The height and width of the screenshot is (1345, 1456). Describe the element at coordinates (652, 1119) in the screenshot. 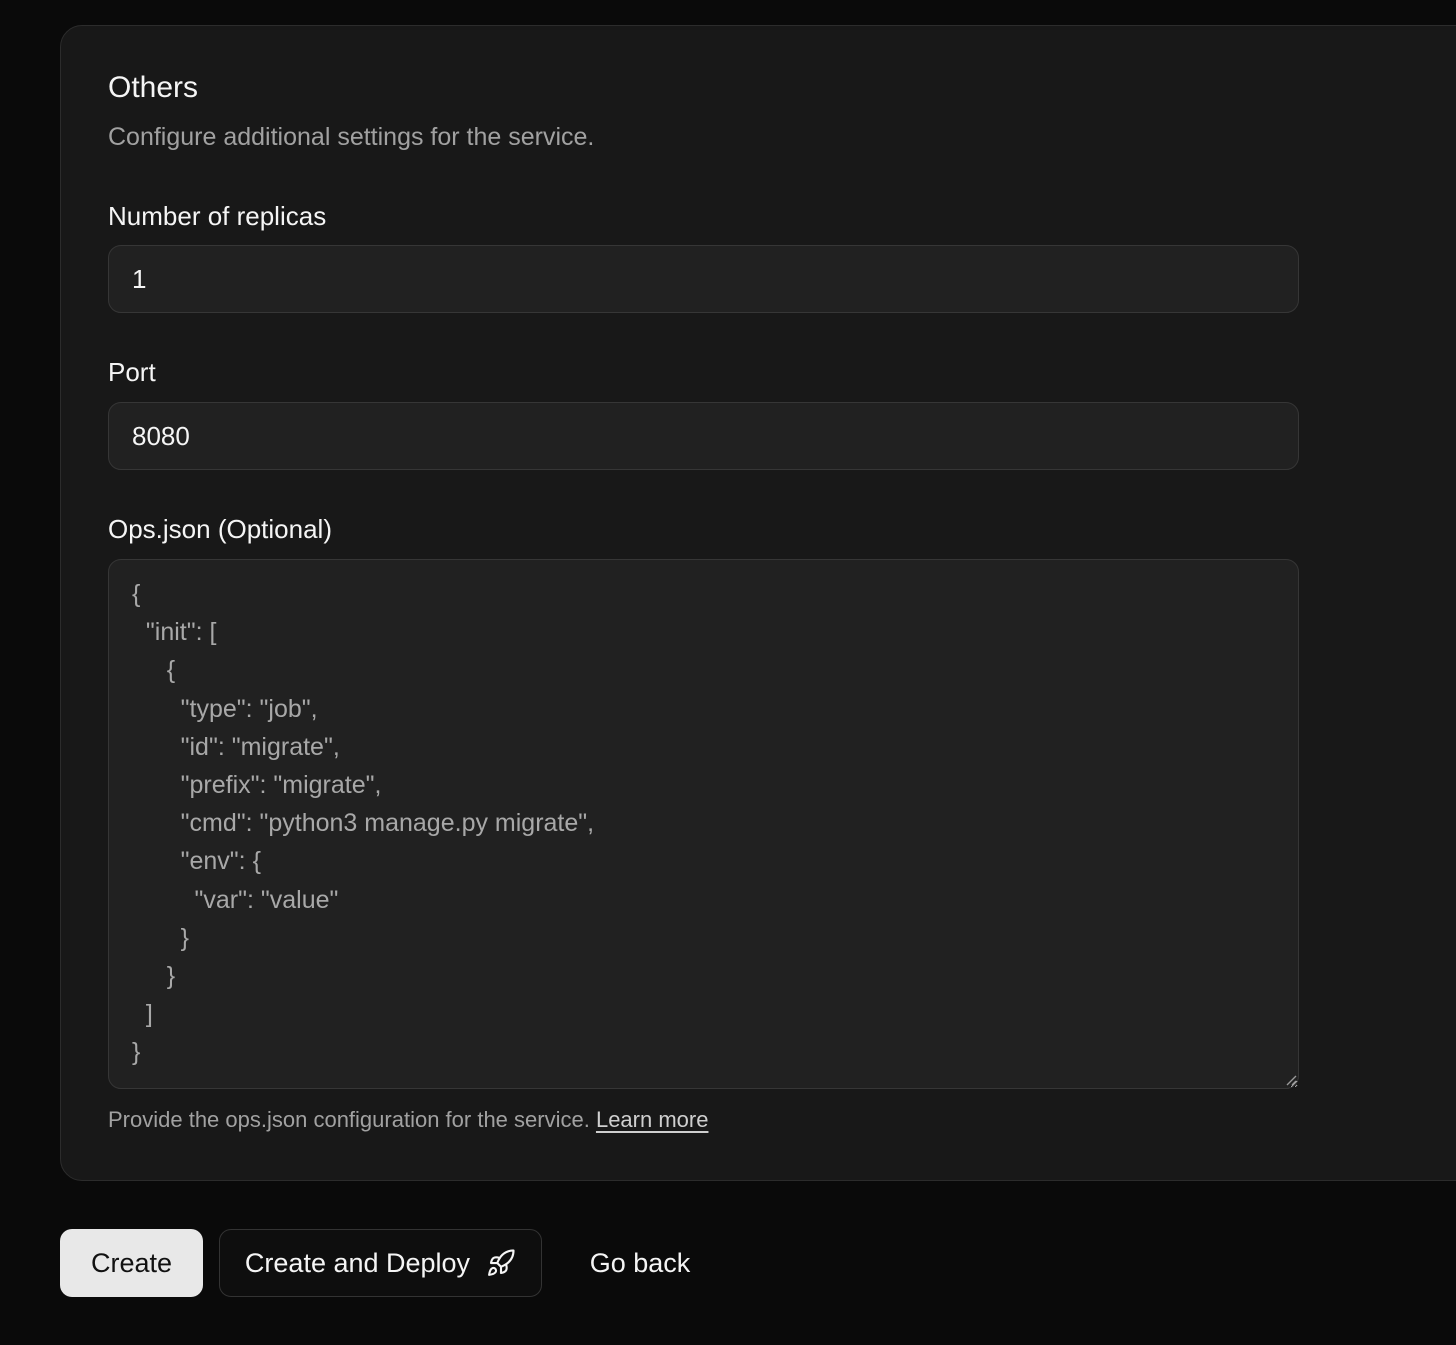

I see `learn-more-link: Learn more` at that location.